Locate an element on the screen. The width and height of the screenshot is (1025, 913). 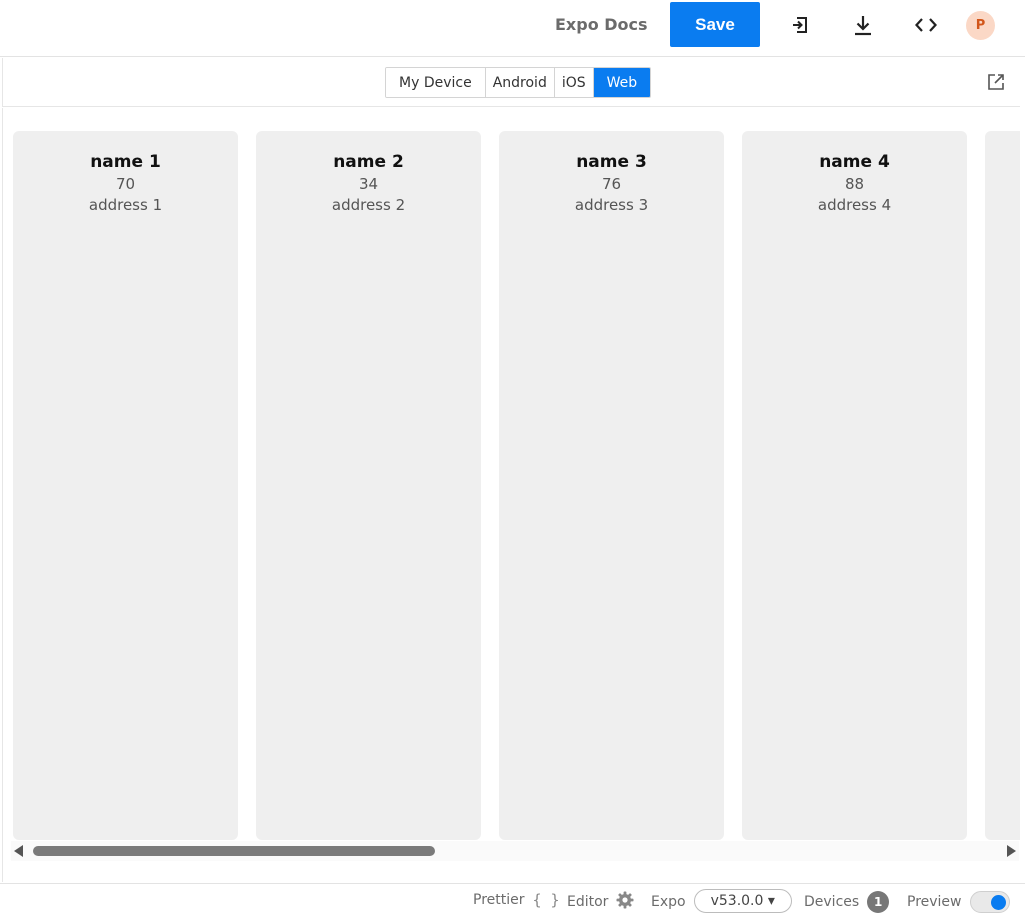
devices-label: Devices is located at coordinates (832, 902).